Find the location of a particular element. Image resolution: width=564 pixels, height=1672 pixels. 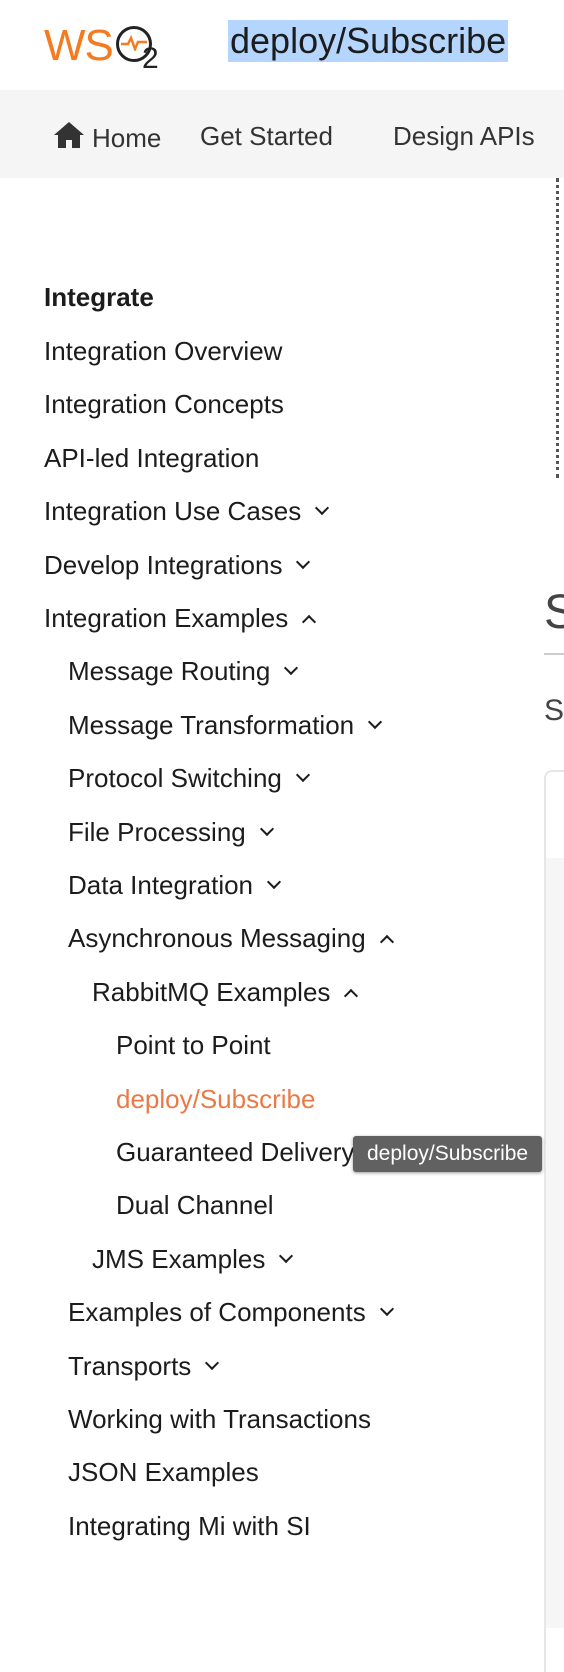

site-header: WS 2 deploy/Subscribe is located at coordinates (282, 45).